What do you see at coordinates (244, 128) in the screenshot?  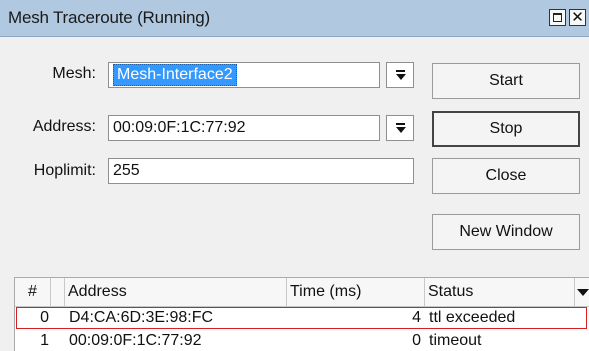 I see `address-input: 00:09:0F:1C:77:92` at bounding box center [244, 128].